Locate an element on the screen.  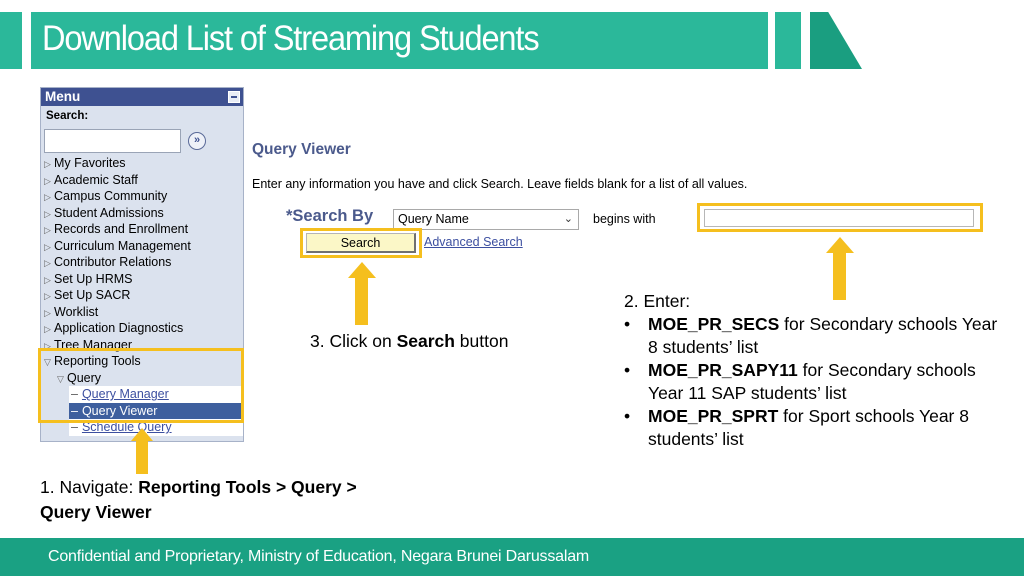
search-input-highlight is located at coordinates (840, 217).